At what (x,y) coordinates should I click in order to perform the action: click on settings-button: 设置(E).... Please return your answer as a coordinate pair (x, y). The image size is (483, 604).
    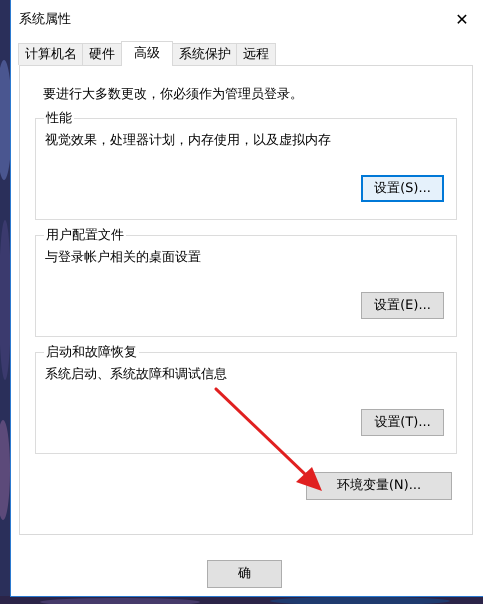
    Looking at the image, I should click on (402, 305).